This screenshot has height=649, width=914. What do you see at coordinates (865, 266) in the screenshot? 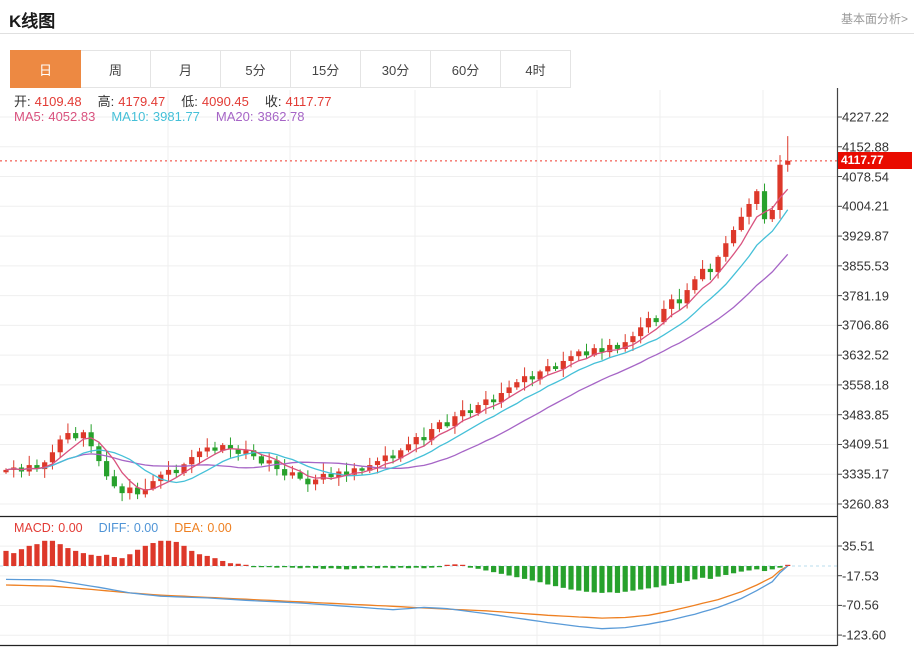
I see `price-axis-label: 3855.53` at bounding box center [865, 266].